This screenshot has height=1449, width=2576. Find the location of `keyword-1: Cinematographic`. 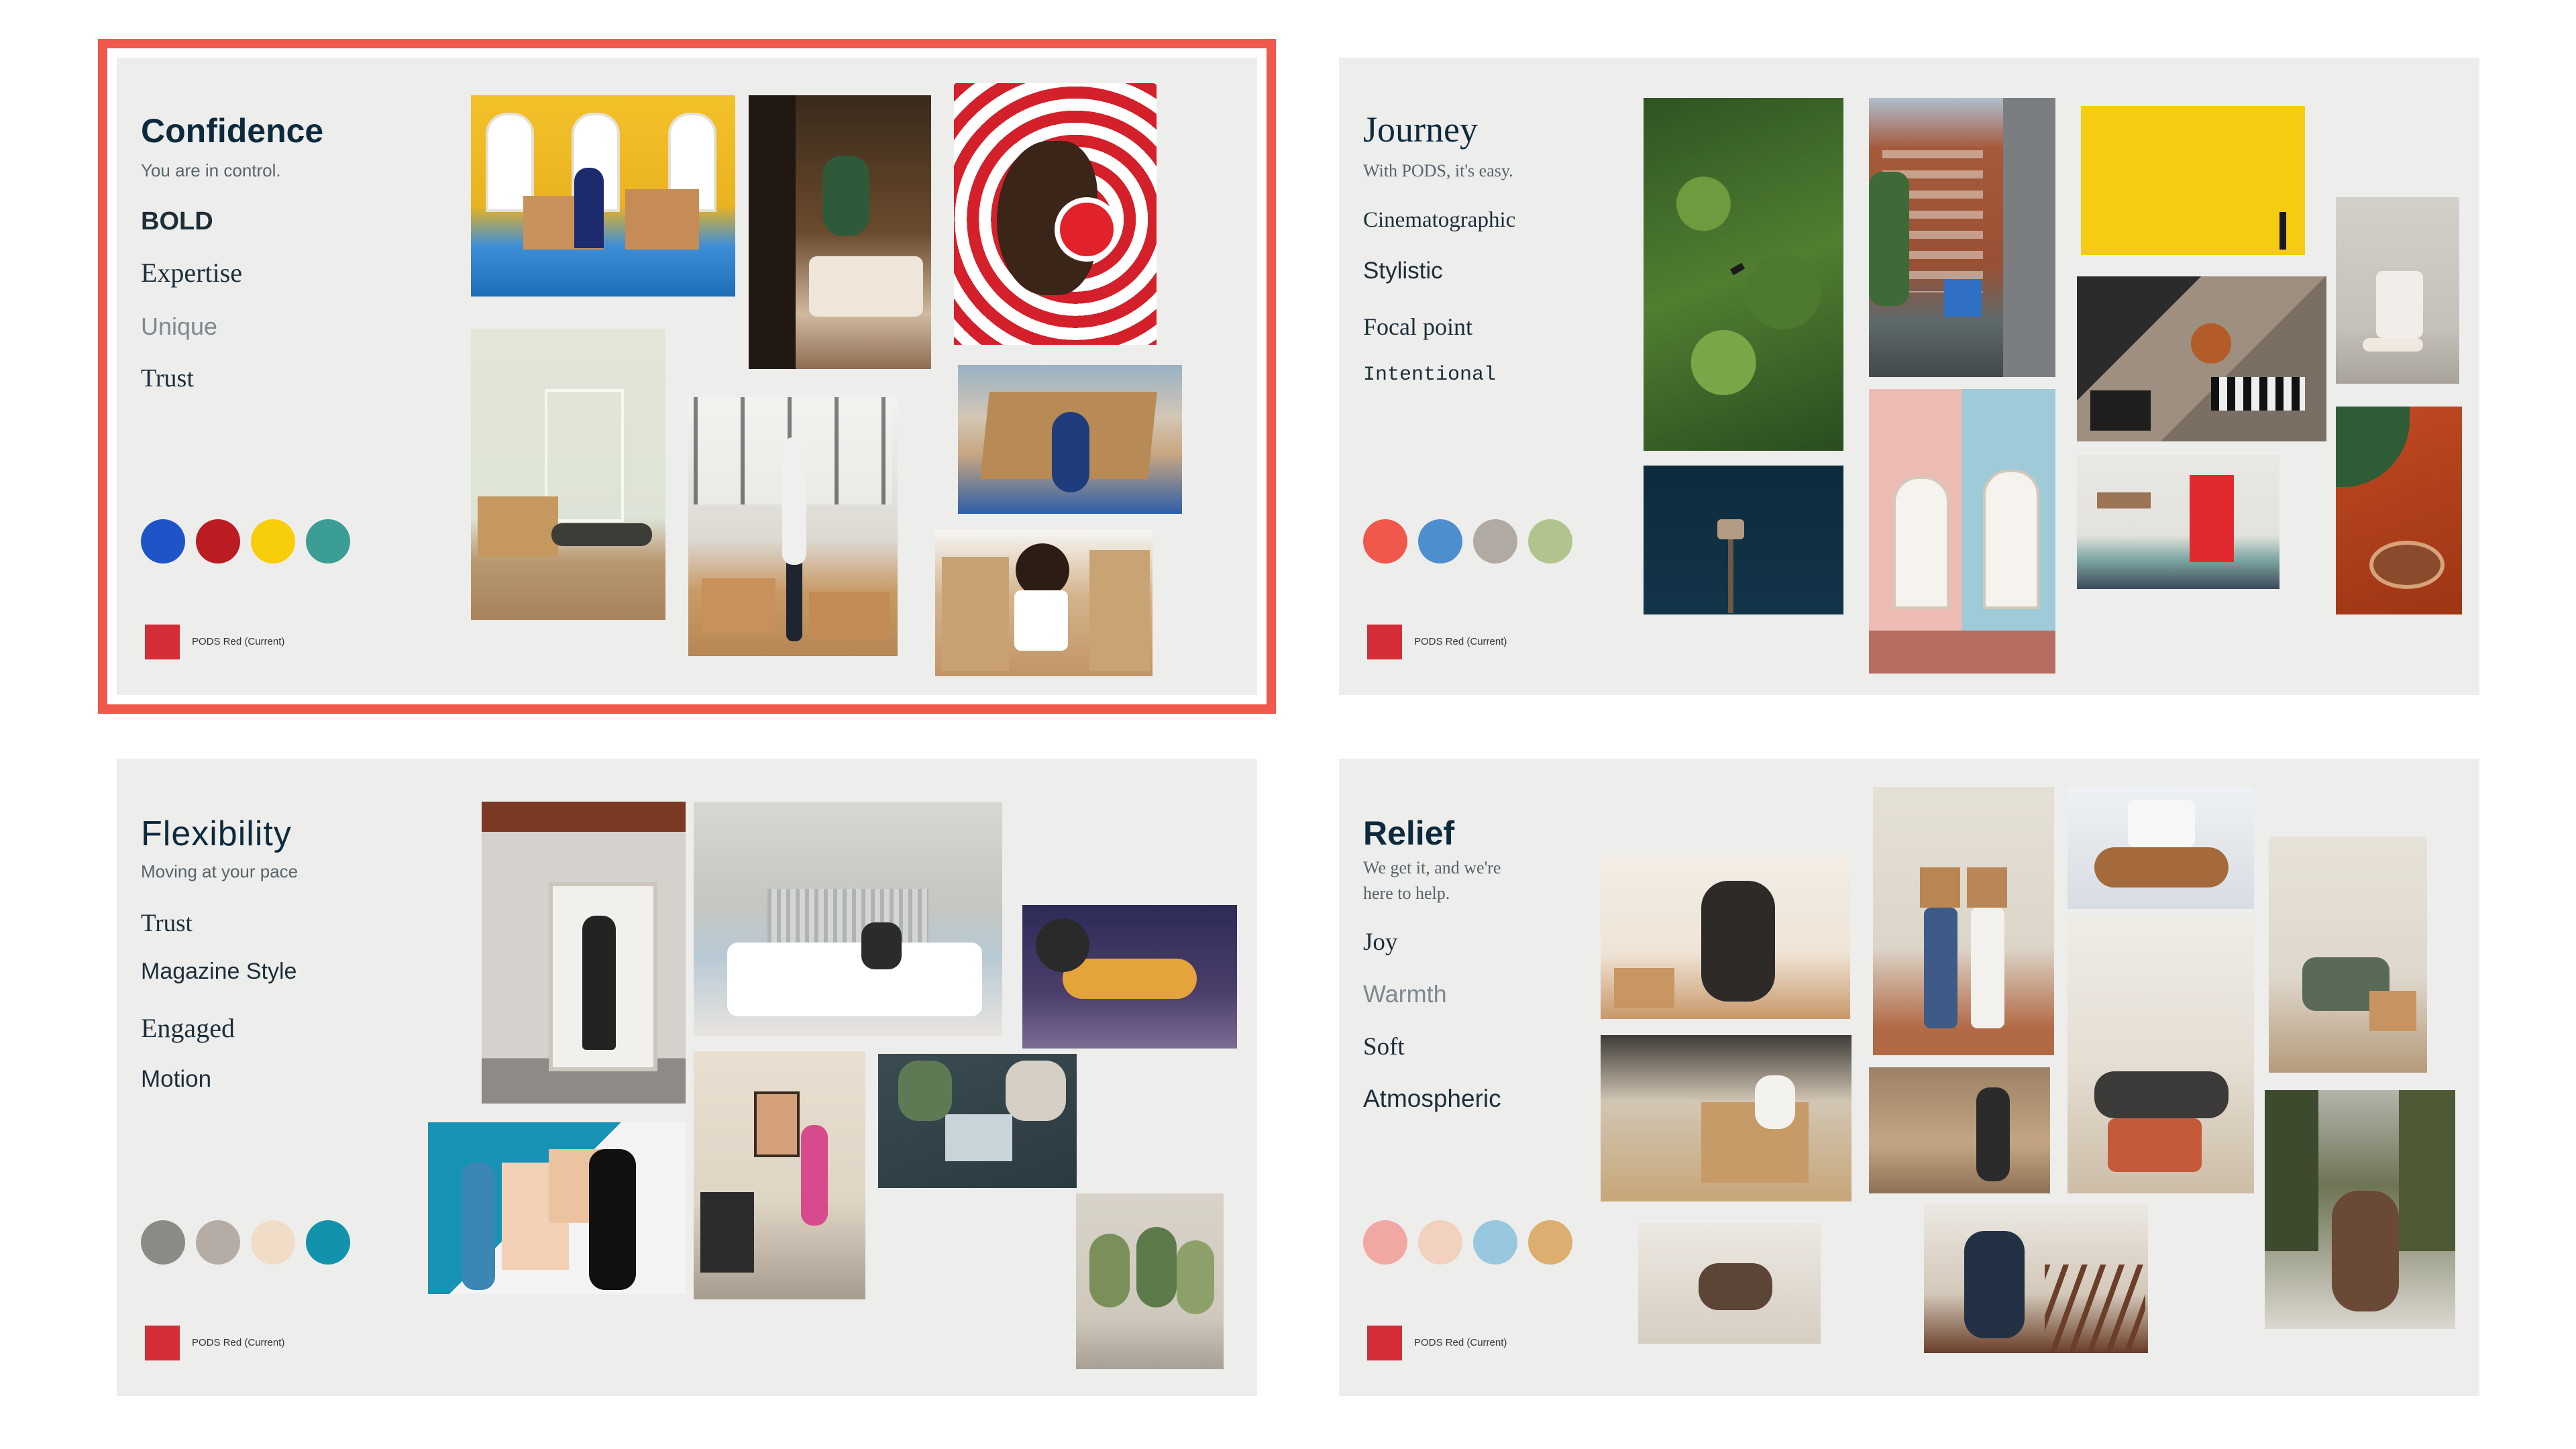

keyword-1: Cinematographic is located at coordinates (1439, 220).